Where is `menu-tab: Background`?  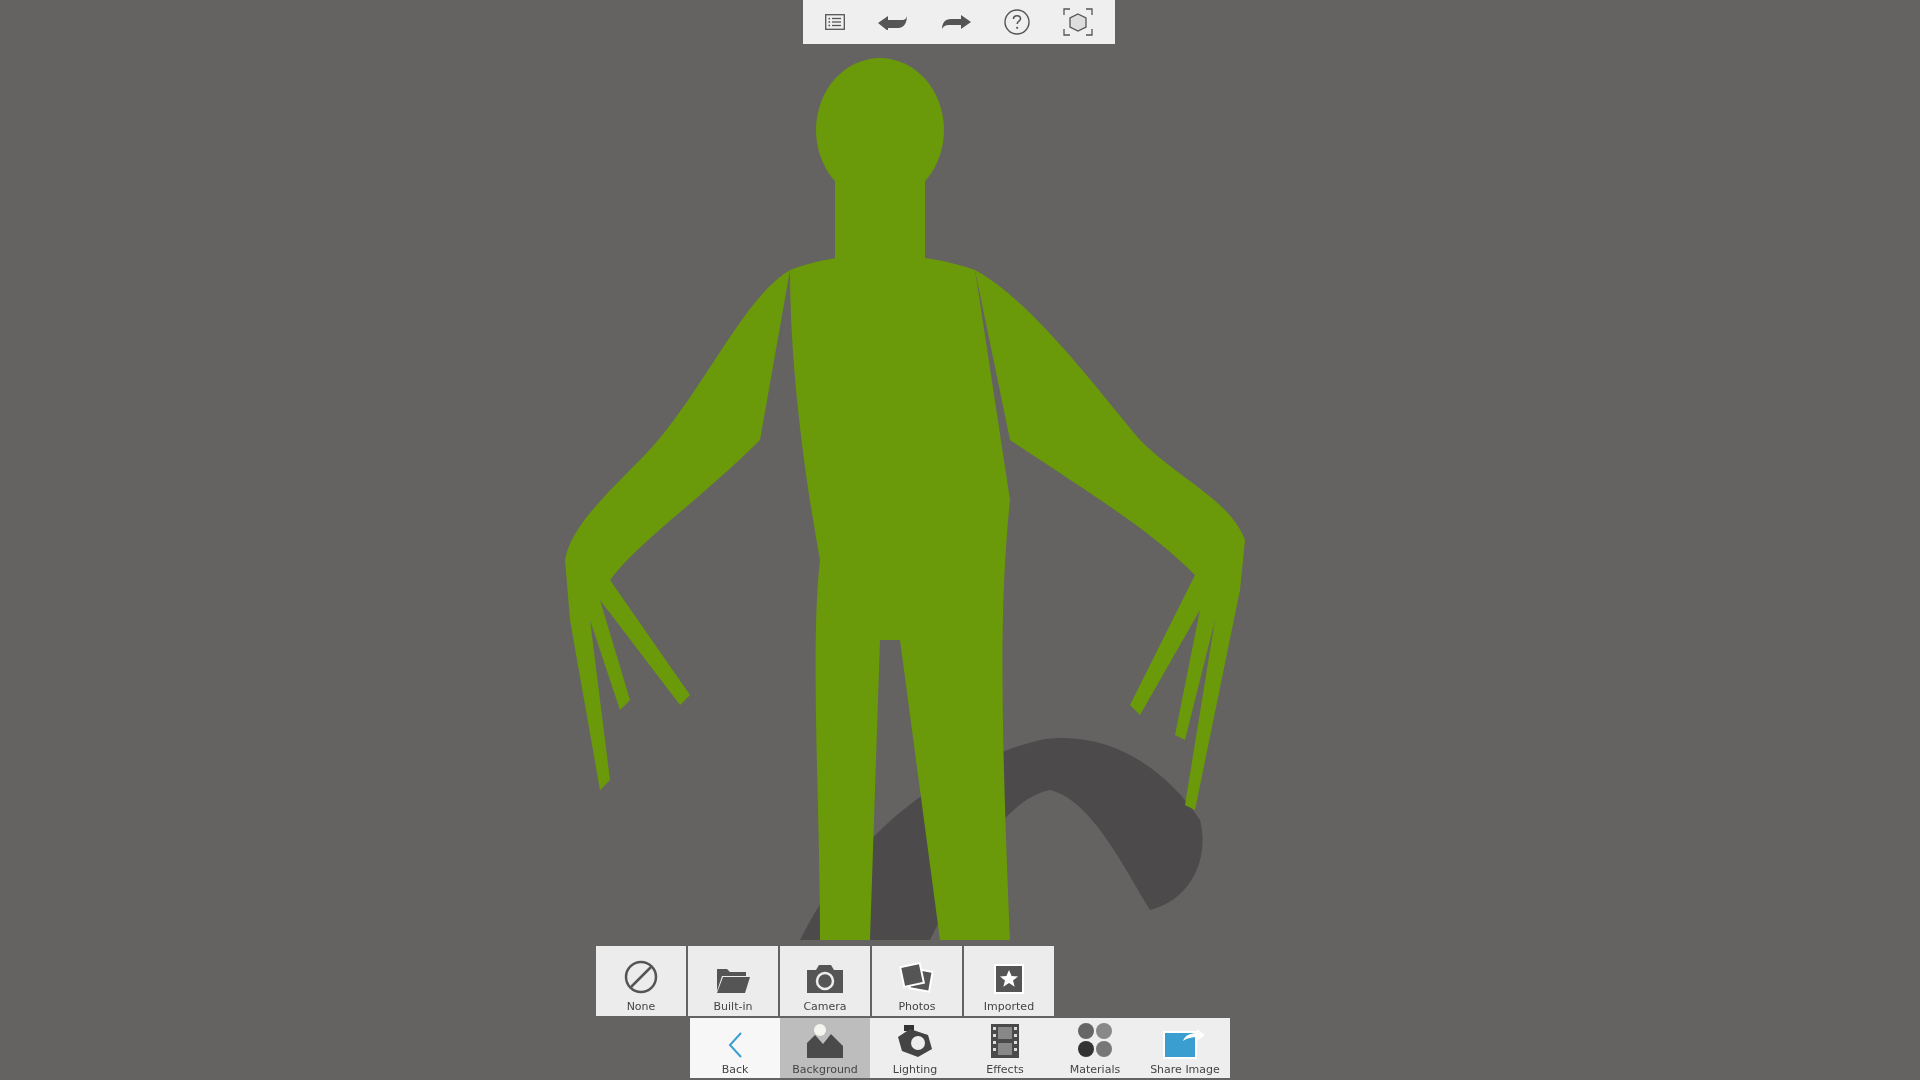
menu-tab: Background is located at coordinates (825, 1048).